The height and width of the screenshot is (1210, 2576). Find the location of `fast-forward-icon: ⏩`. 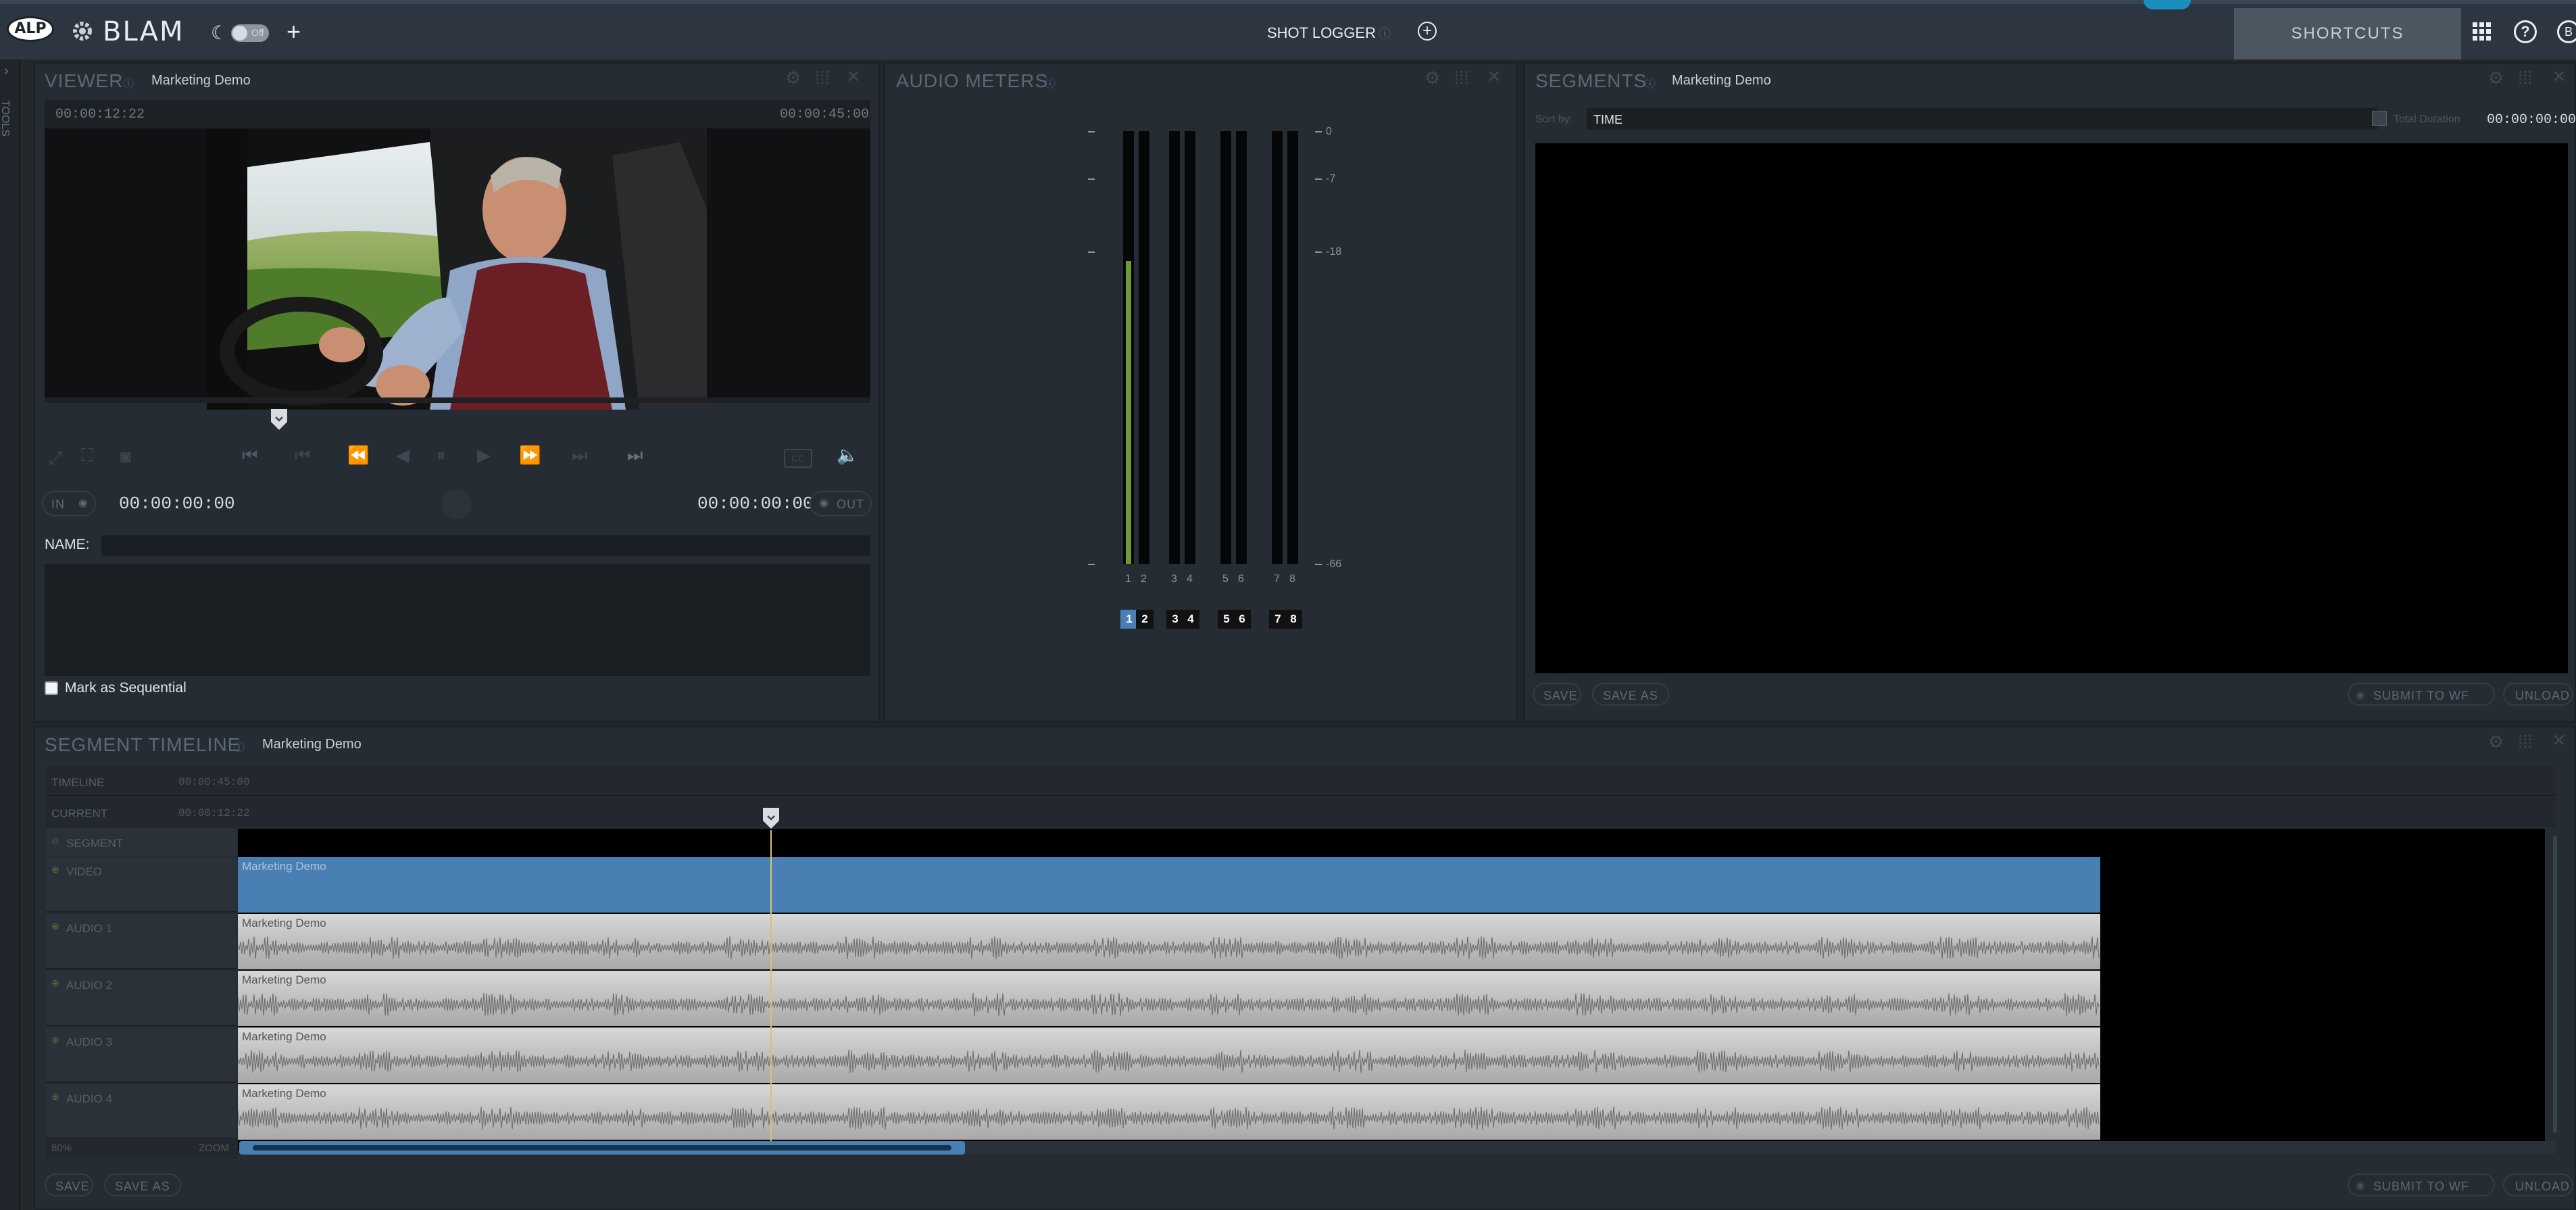

fast-forward-icon: ⏩ is located at coordinates (530, 455).